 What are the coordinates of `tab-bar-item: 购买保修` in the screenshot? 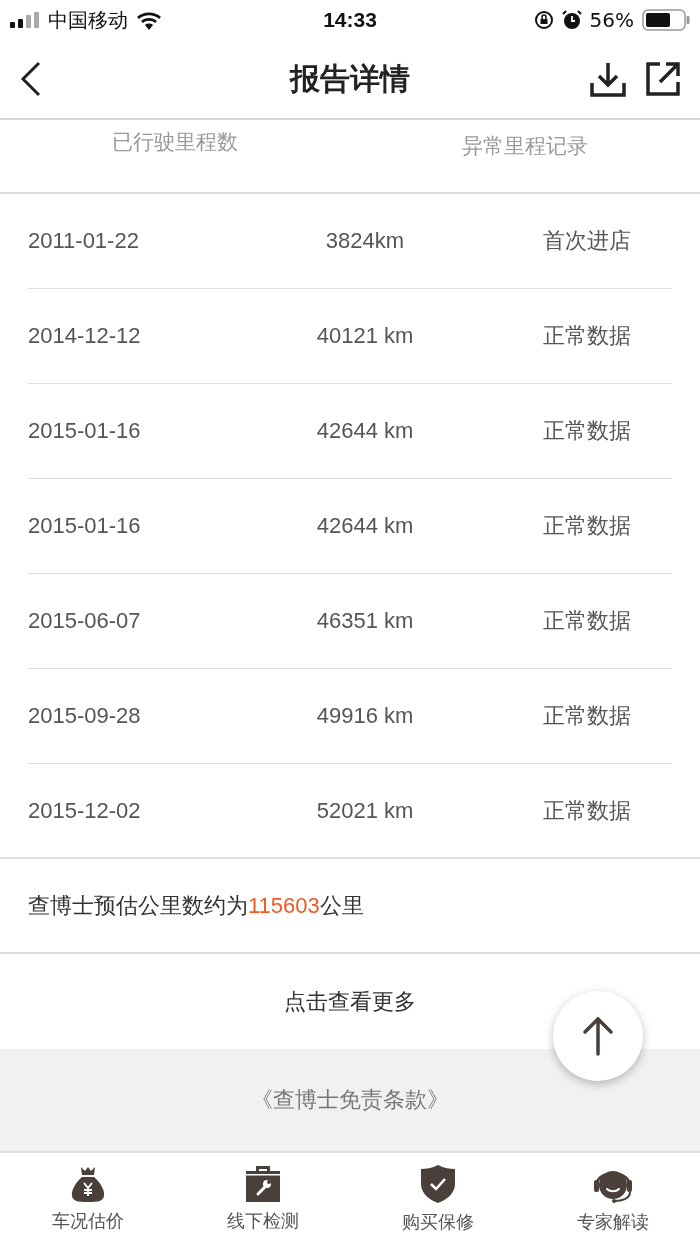 It's located at (437, 1198).